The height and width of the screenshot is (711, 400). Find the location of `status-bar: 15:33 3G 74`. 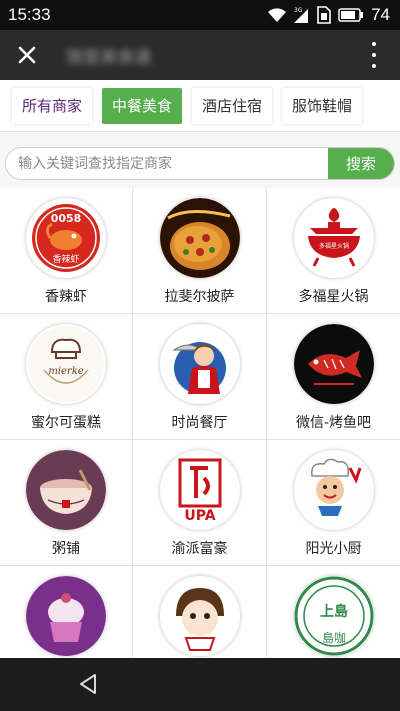

status-bar: 15:33 3G 74 is located at coordinates (200, 15).